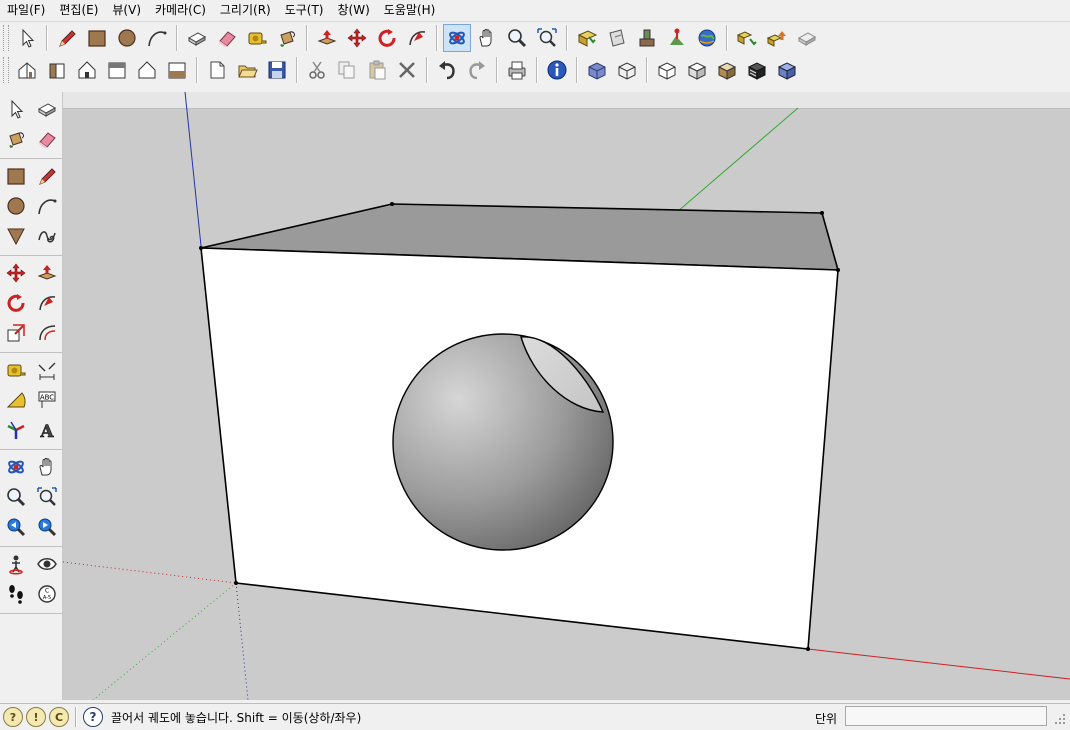 The height and width of the screenshot is (730, 1070). What do you see at coordinates (277, 70) in the screenshot?
I see `save-tool` at bounding box center [277, 70].